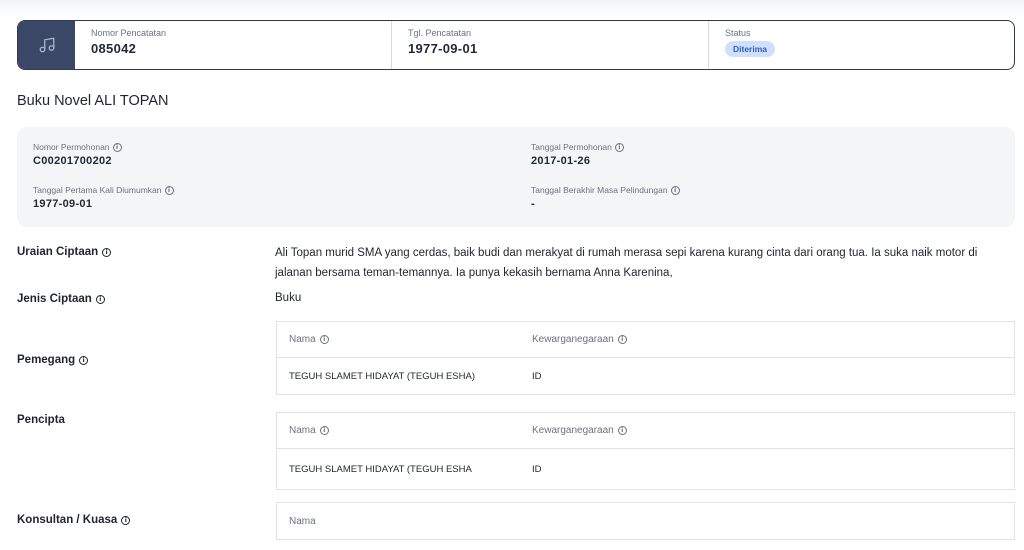 The image size is (1024, 550). What do you see at coordinates (288, 298) in the screenshot?
I see `type-value: Buku` at bounding box center [288, 298].